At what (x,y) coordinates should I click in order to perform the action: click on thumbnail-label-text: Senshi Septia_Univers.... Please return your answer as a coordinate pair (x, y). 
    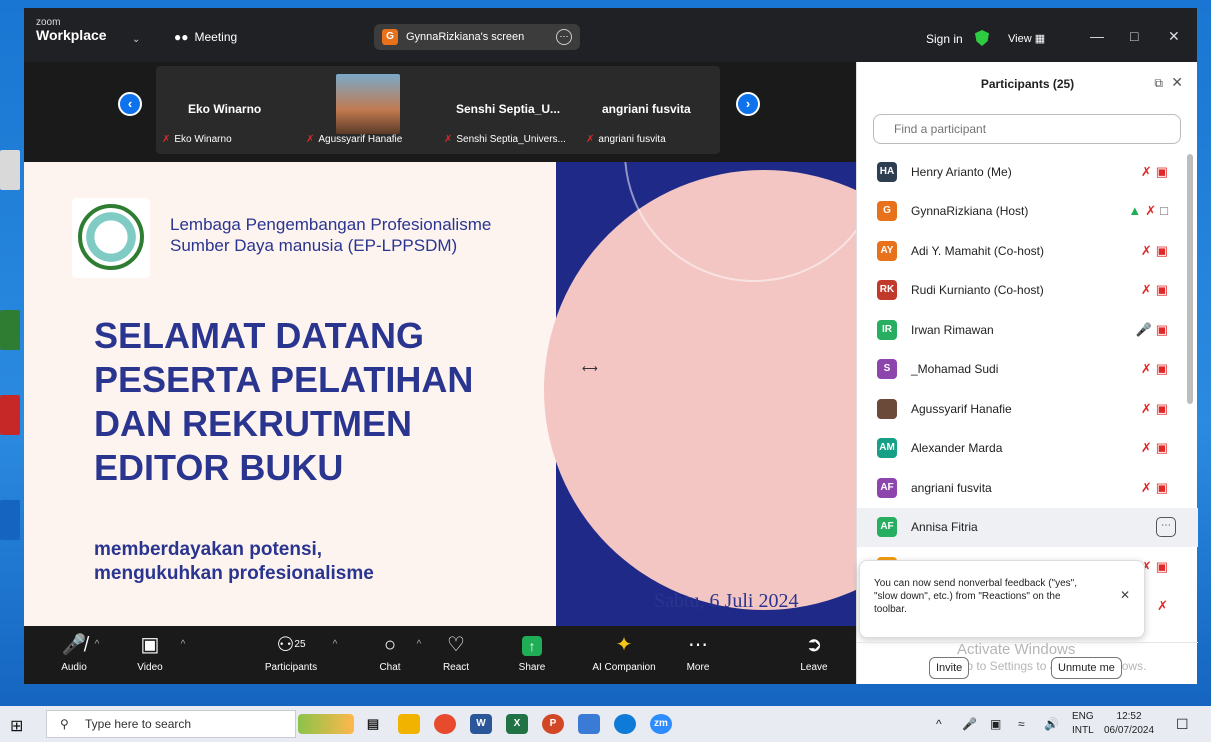
    Looking at the image, I should click on (511, 139).